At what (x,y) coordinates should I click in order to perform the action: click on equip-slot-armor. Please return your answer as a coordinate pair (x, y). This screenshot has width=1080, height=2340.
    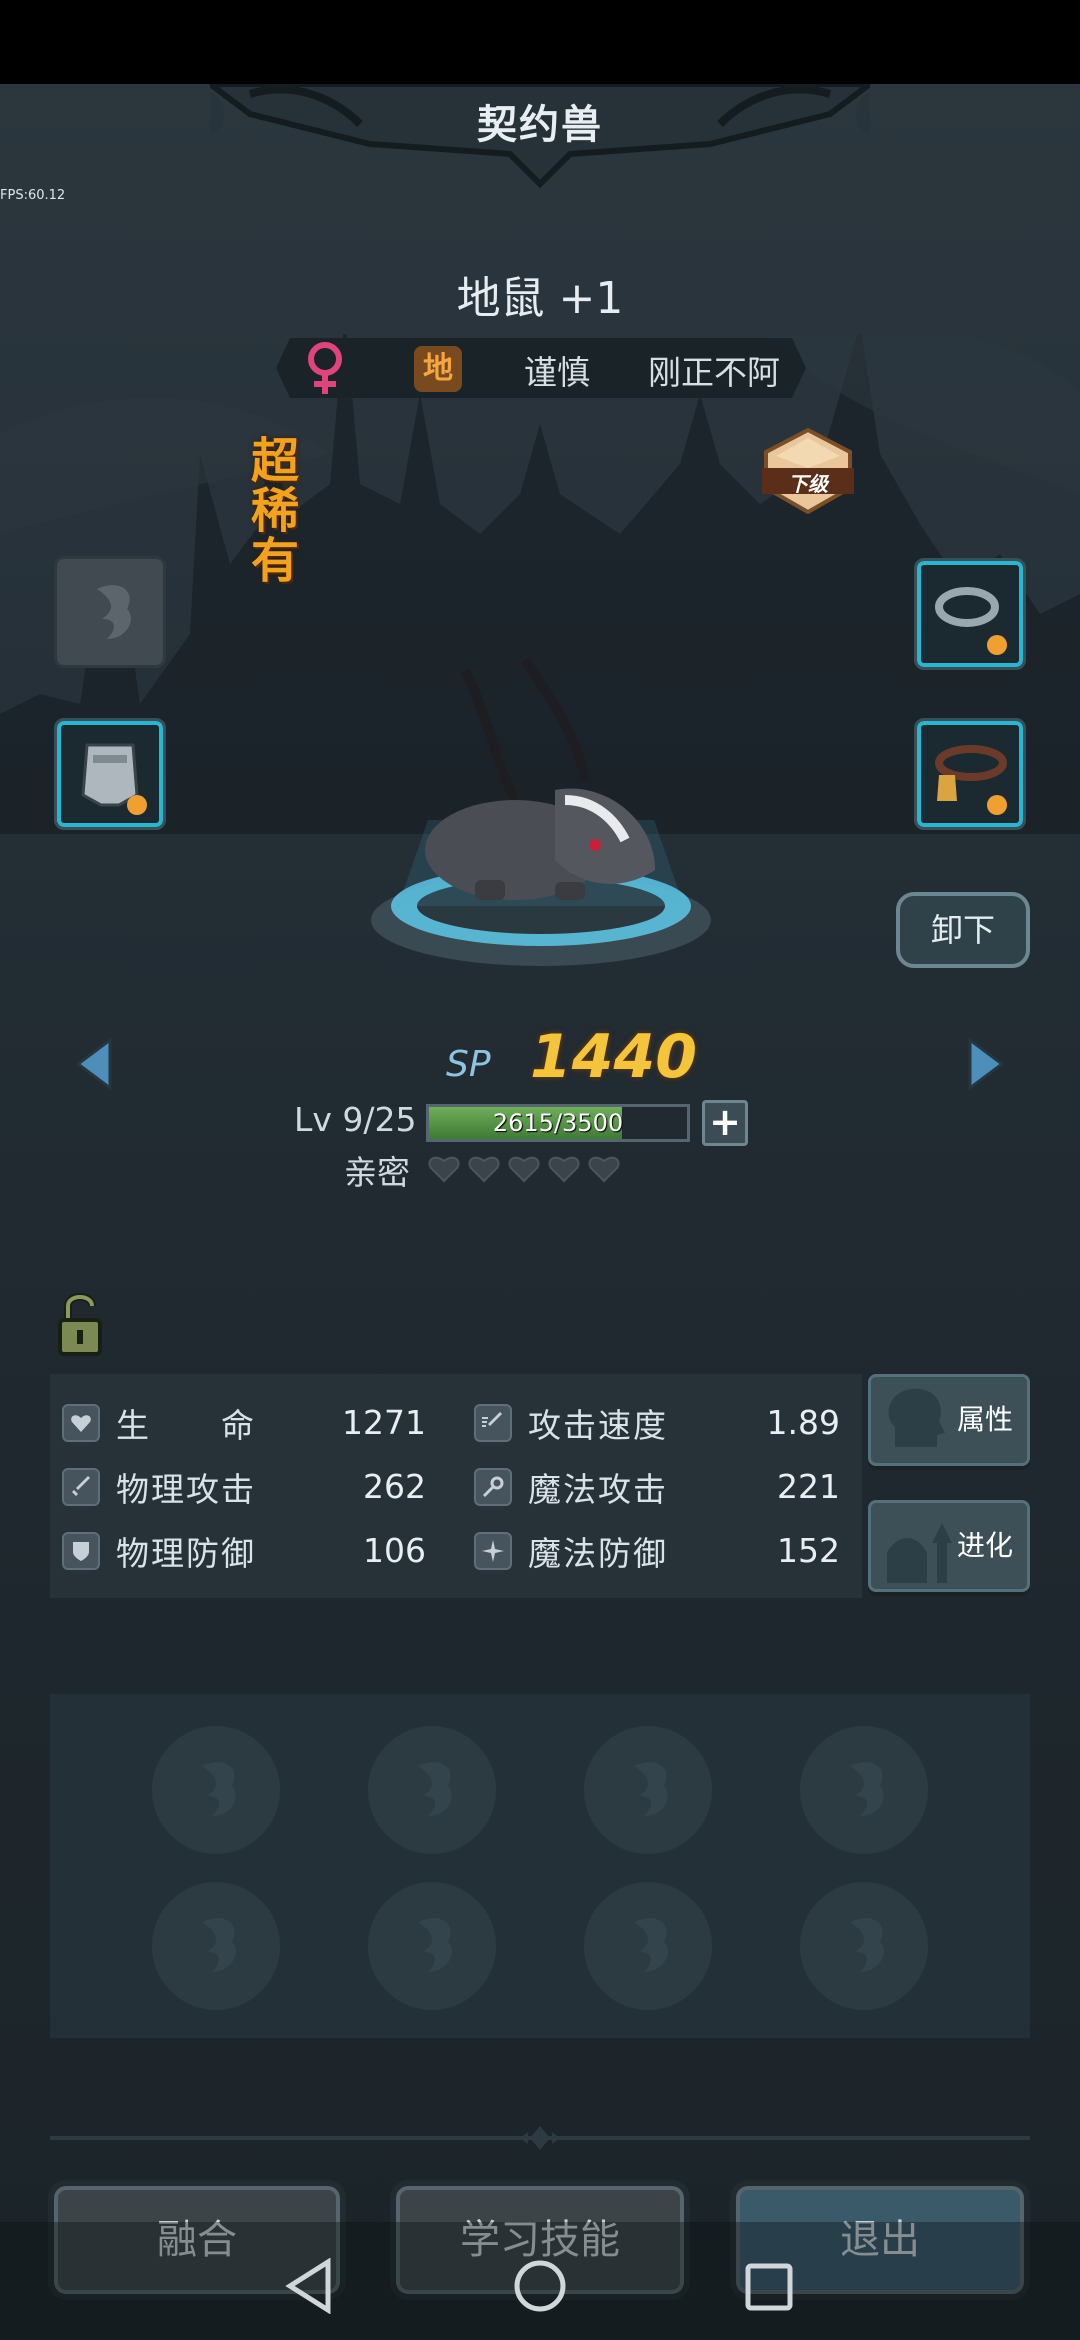
    Looking at the image, I should click on (110, 774).